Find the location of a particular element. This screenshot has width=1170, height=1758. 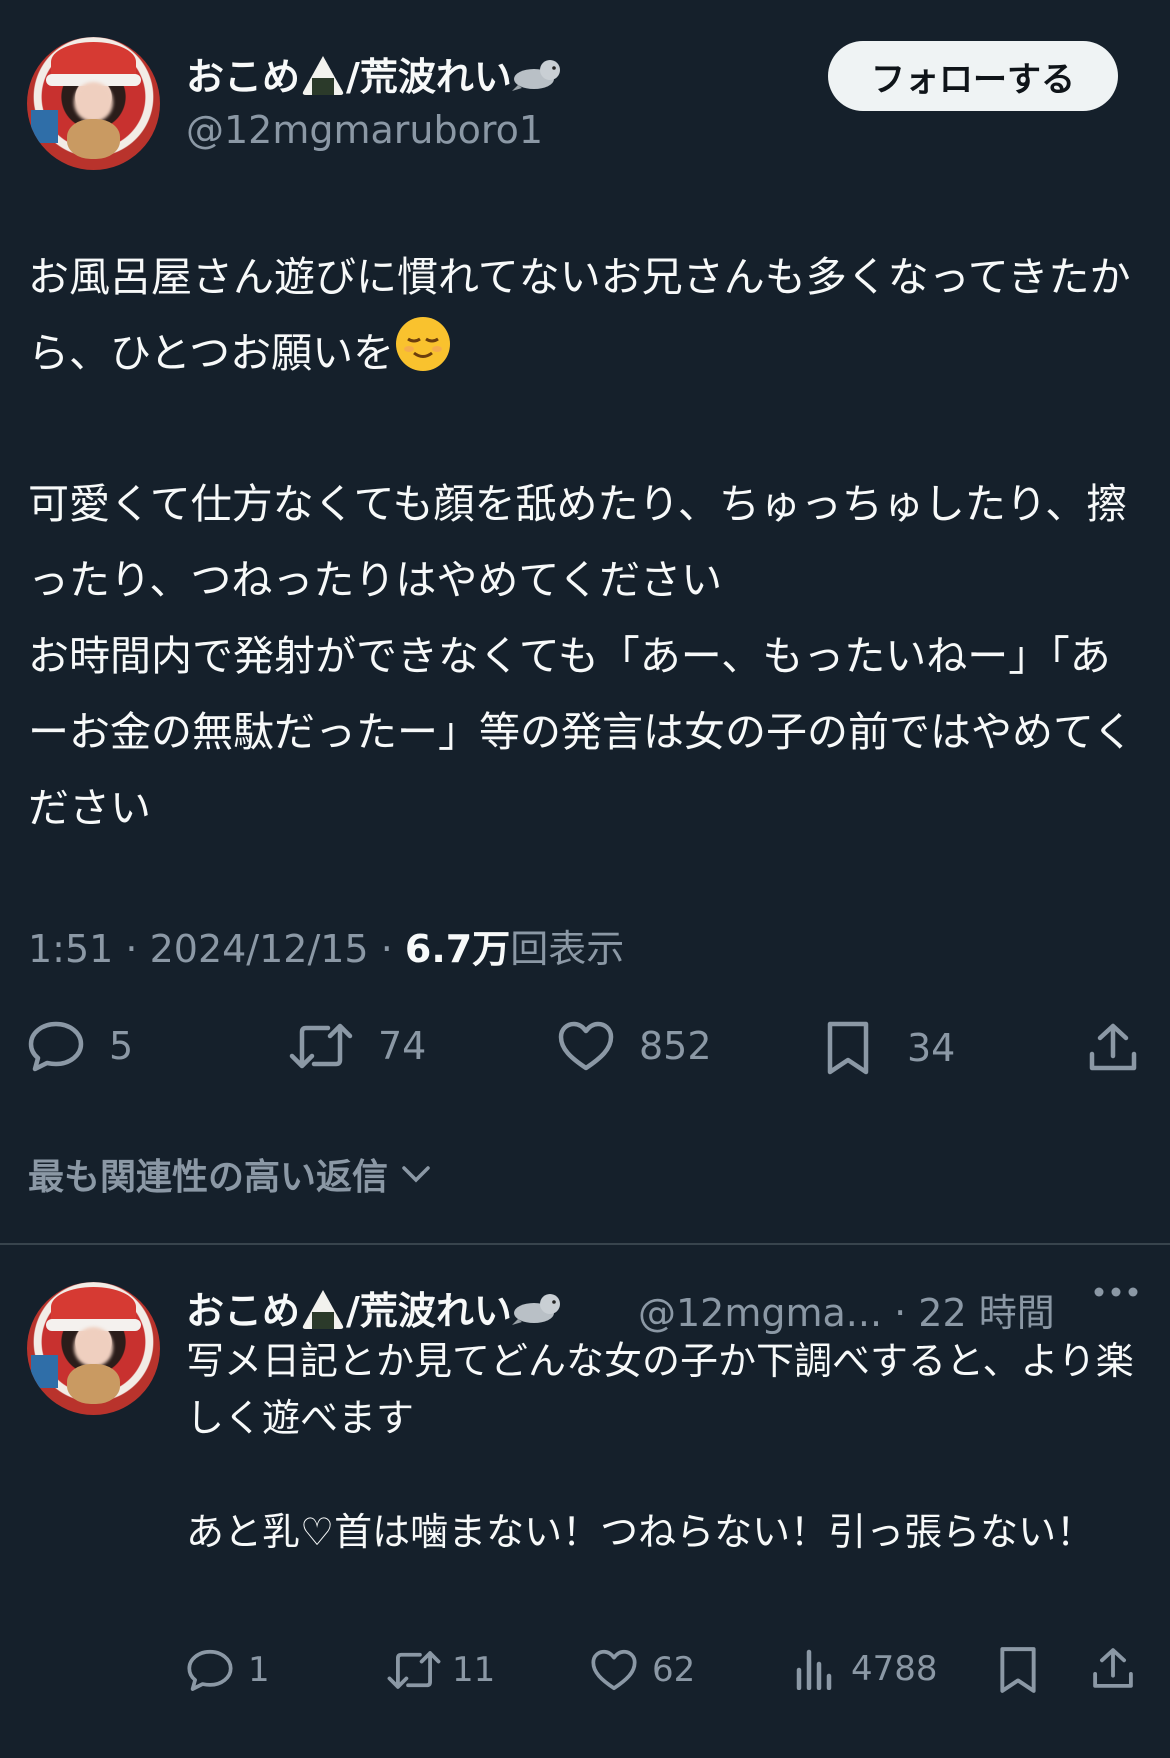

reply-share-button is located at coordinates (1113, 1668).